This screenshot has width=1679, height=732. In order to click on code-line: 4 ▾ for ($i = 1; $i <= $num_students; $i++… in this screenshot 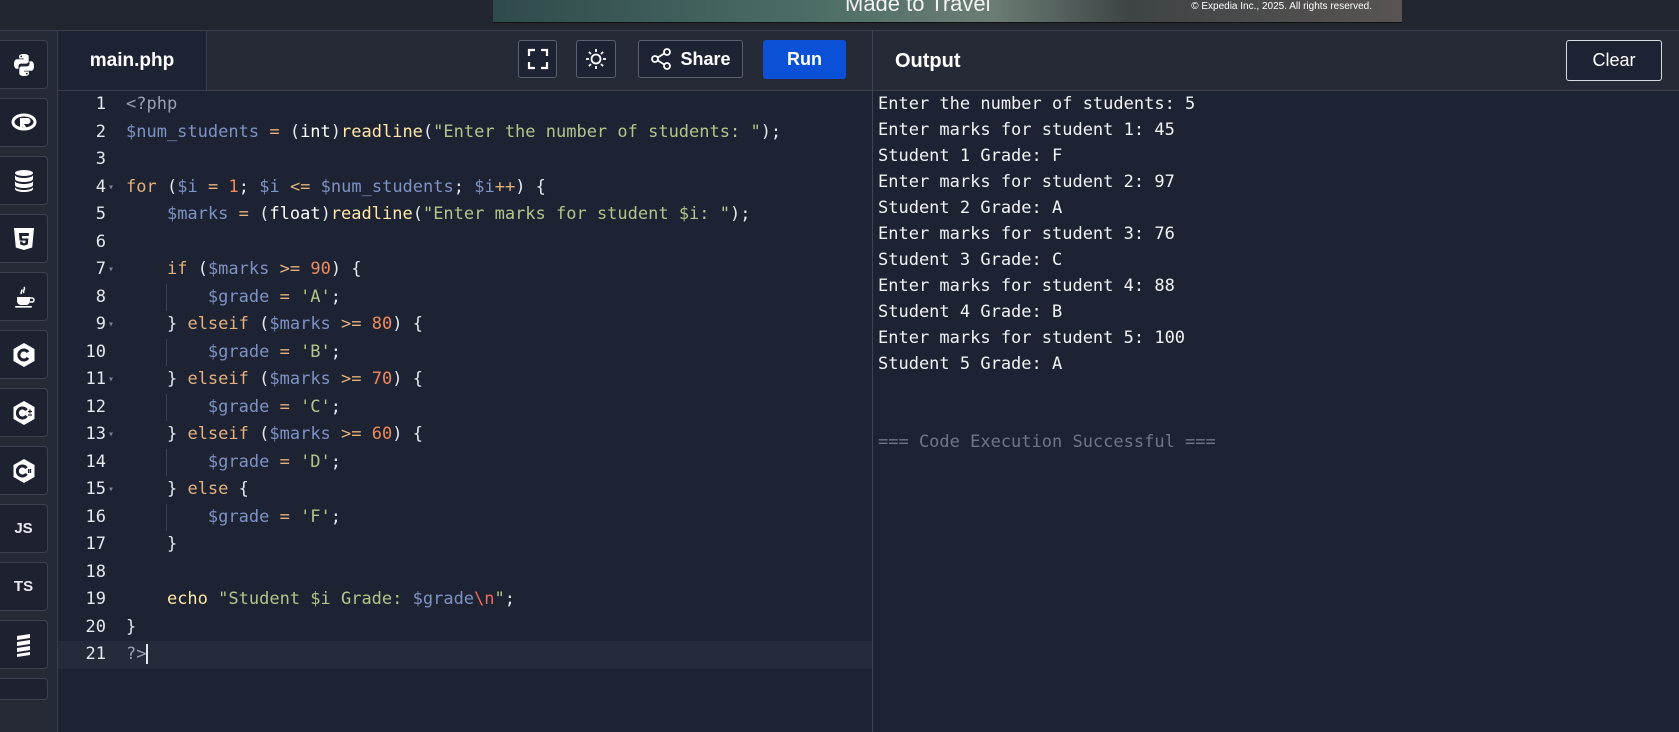, I will do `click(465, 188)`.